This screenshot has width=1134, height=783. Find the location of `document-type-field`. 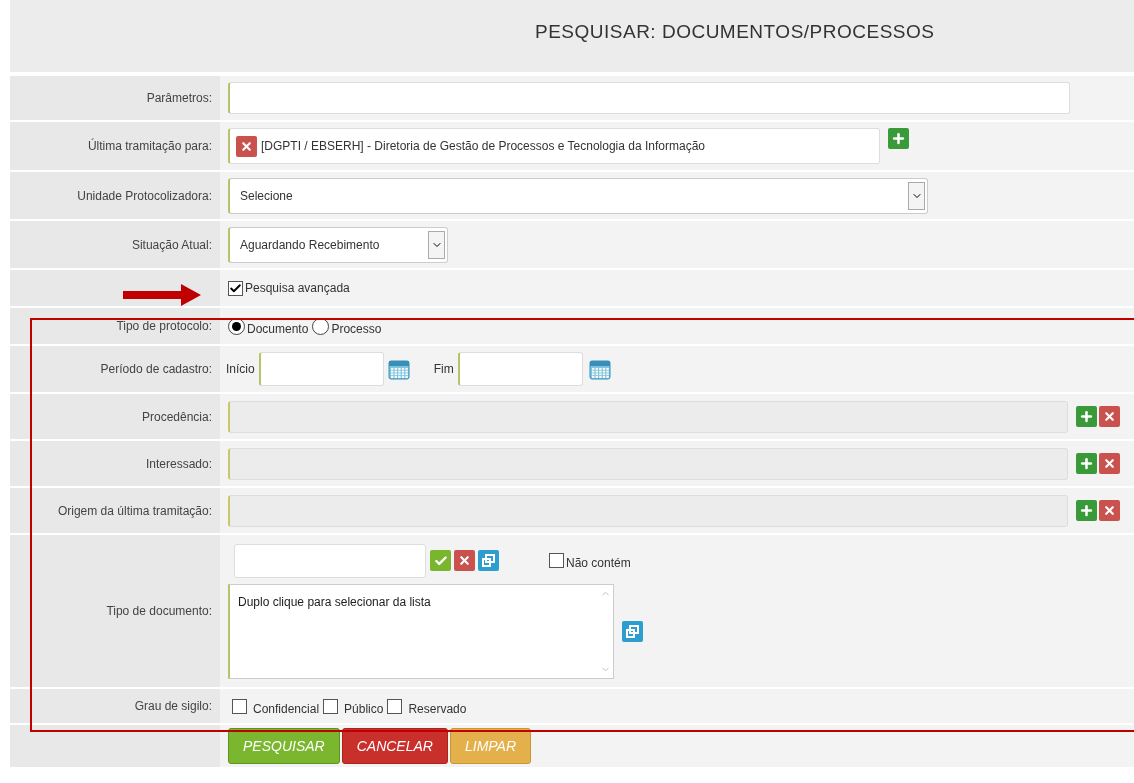

document-type-field is located at coordinates (330, 560).